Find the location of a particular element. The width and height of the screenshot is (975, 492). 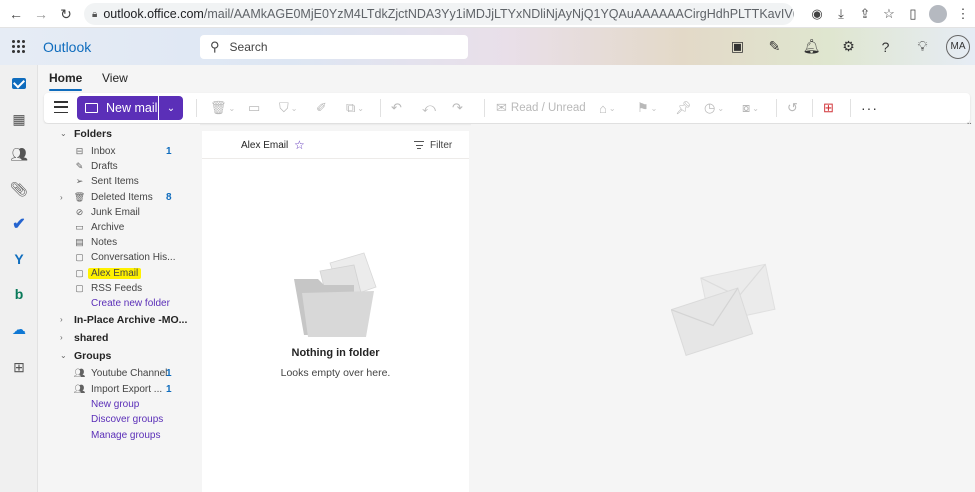

whiteboard-icon: ✎ is located at coordinates (774, 46).